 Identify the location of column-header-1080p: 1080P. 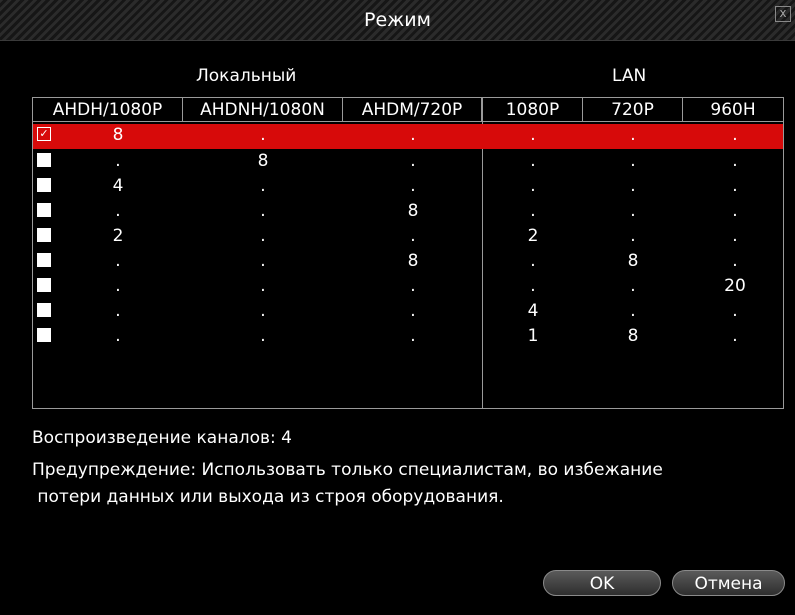
(533, 110).